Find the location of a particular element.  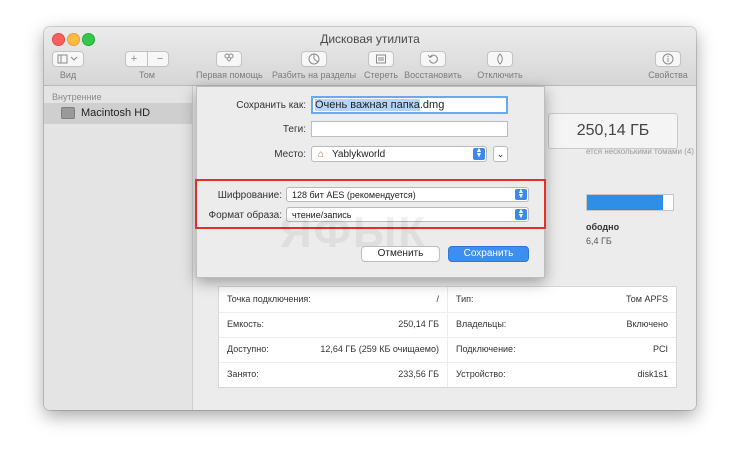

sidebar: Внутренние Macintosh HD is located at coordinates (118, 248).